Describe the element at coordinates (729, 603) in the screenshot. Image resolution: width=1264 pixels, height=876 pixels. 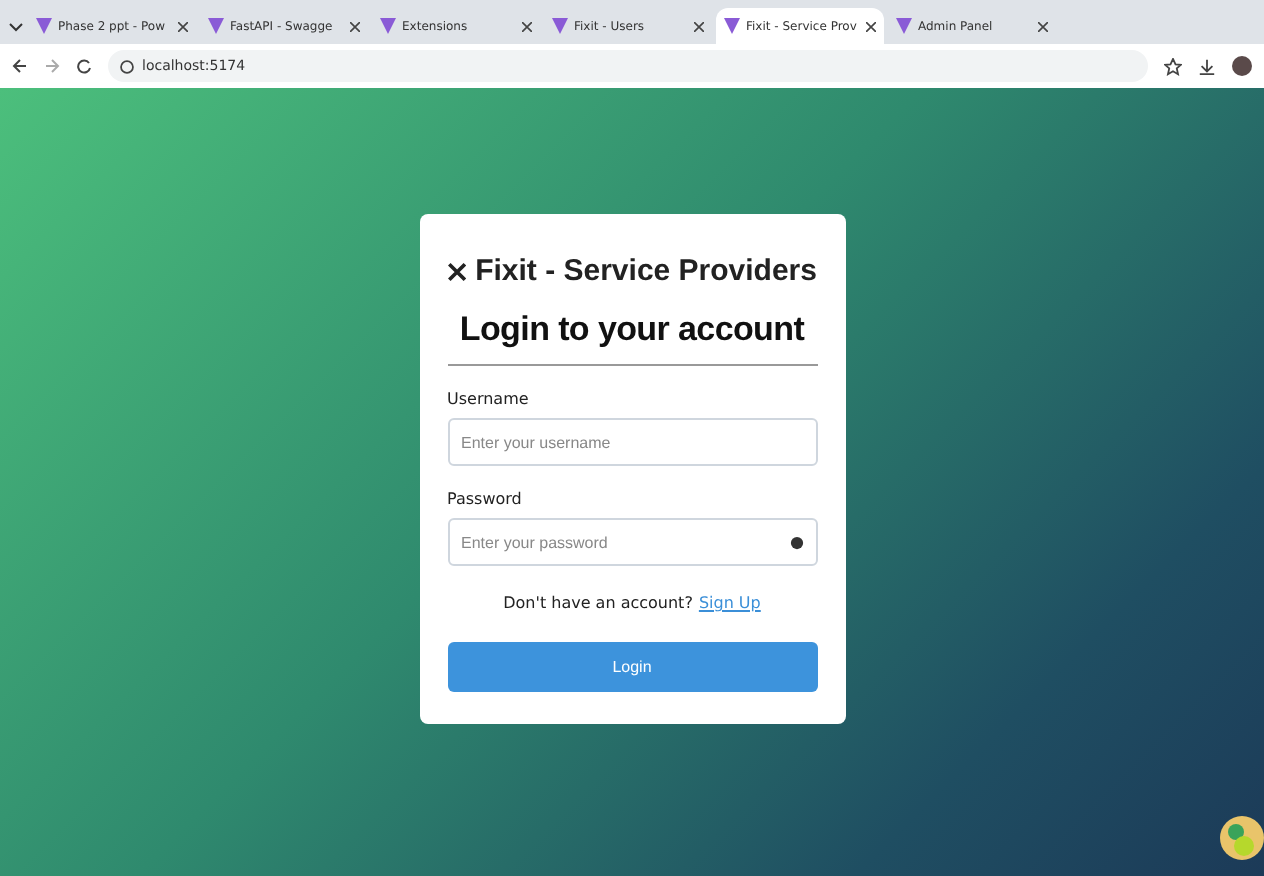
I see `signup-link: Sign Up` at that location.